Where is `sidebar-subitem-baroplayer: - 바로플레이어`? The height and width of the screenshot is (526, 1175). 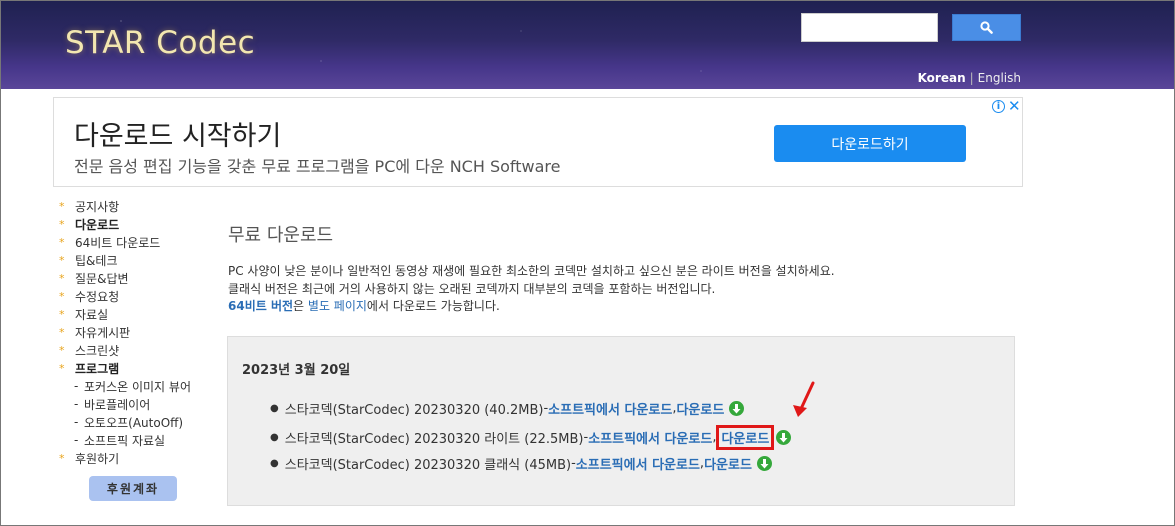 sidebar-subitem-baroplayer: - 바로플레이어 is located at coordinates (134, 404).